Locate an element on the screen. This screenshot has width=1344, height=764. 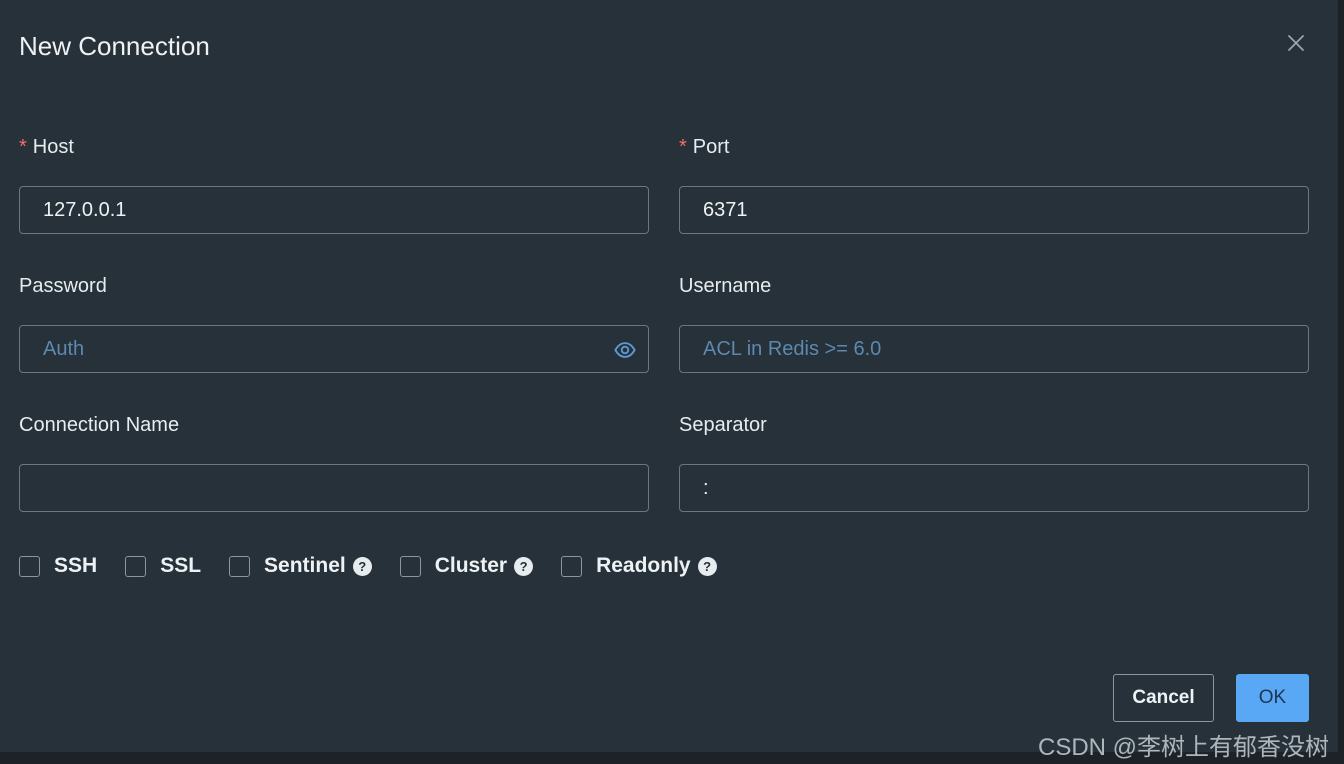
connection-name-input-wrapper is located at coordinates (334, 488).